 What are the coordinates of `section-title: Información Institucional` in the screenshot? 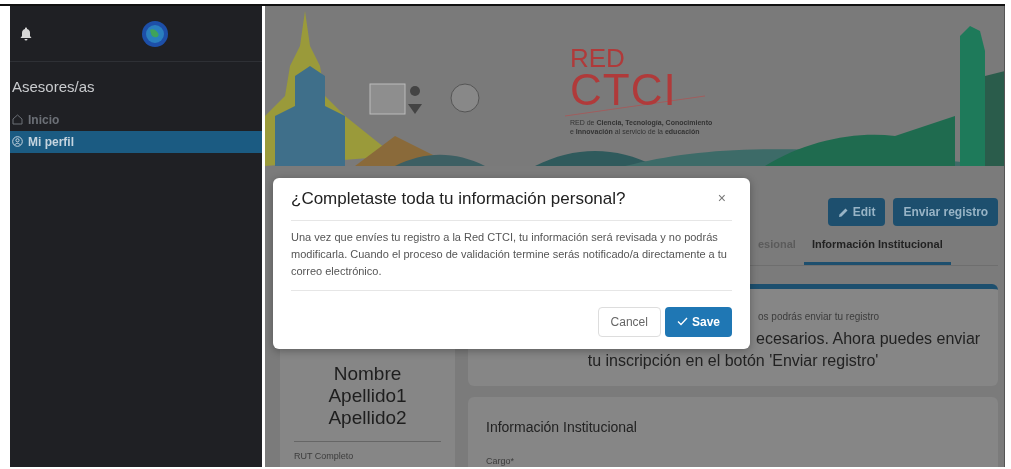 It's located at (562, 427).